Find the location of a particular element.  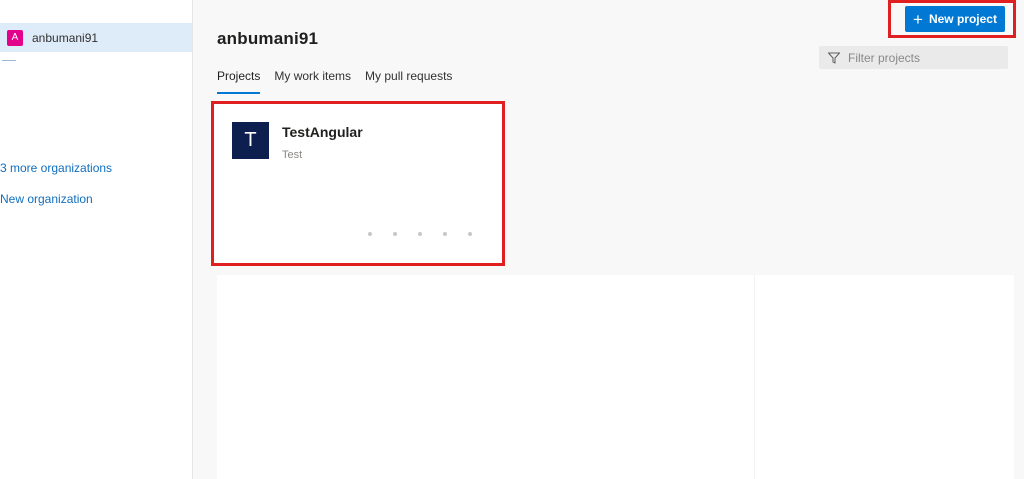

sidebar-org-item: A anbumani91 is located at coordinates (96, 37).